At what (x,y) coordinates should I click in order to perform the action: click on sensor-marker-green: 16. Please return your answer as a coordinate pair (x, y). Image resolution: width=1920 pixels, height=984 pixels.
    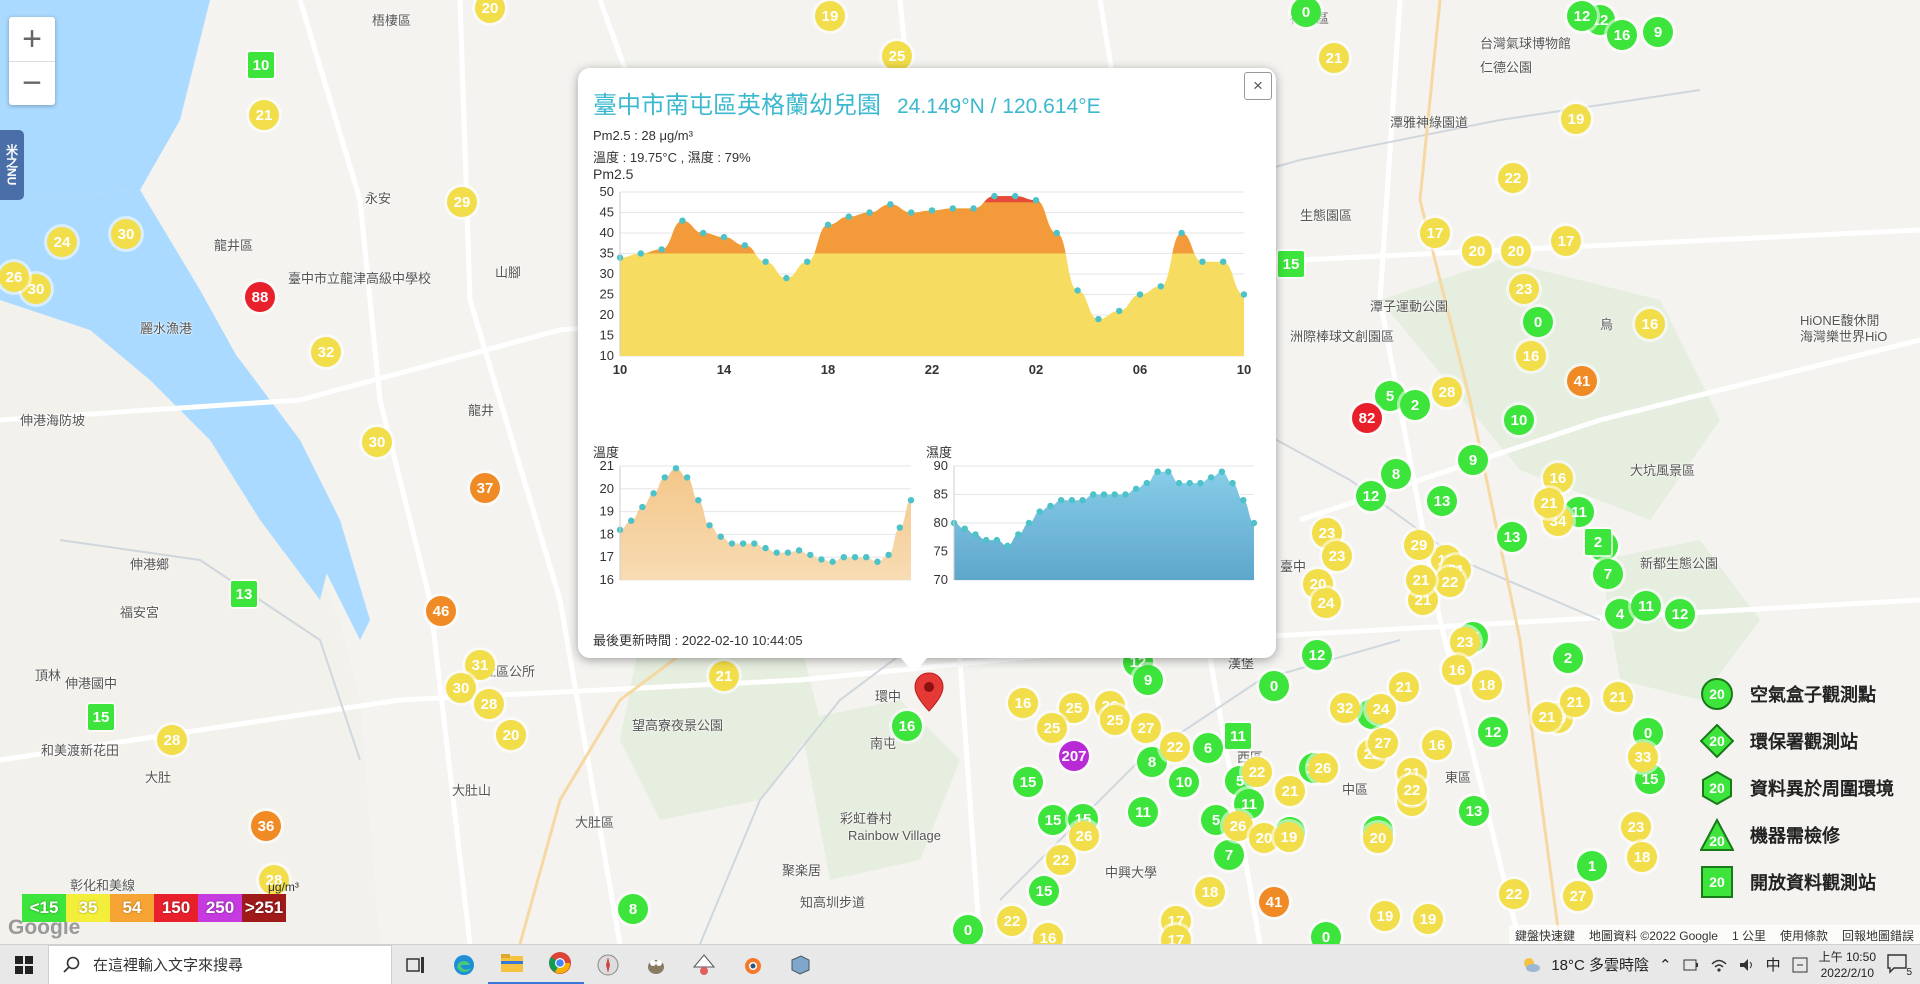
    Looking at the image, I should click on (907, 726).